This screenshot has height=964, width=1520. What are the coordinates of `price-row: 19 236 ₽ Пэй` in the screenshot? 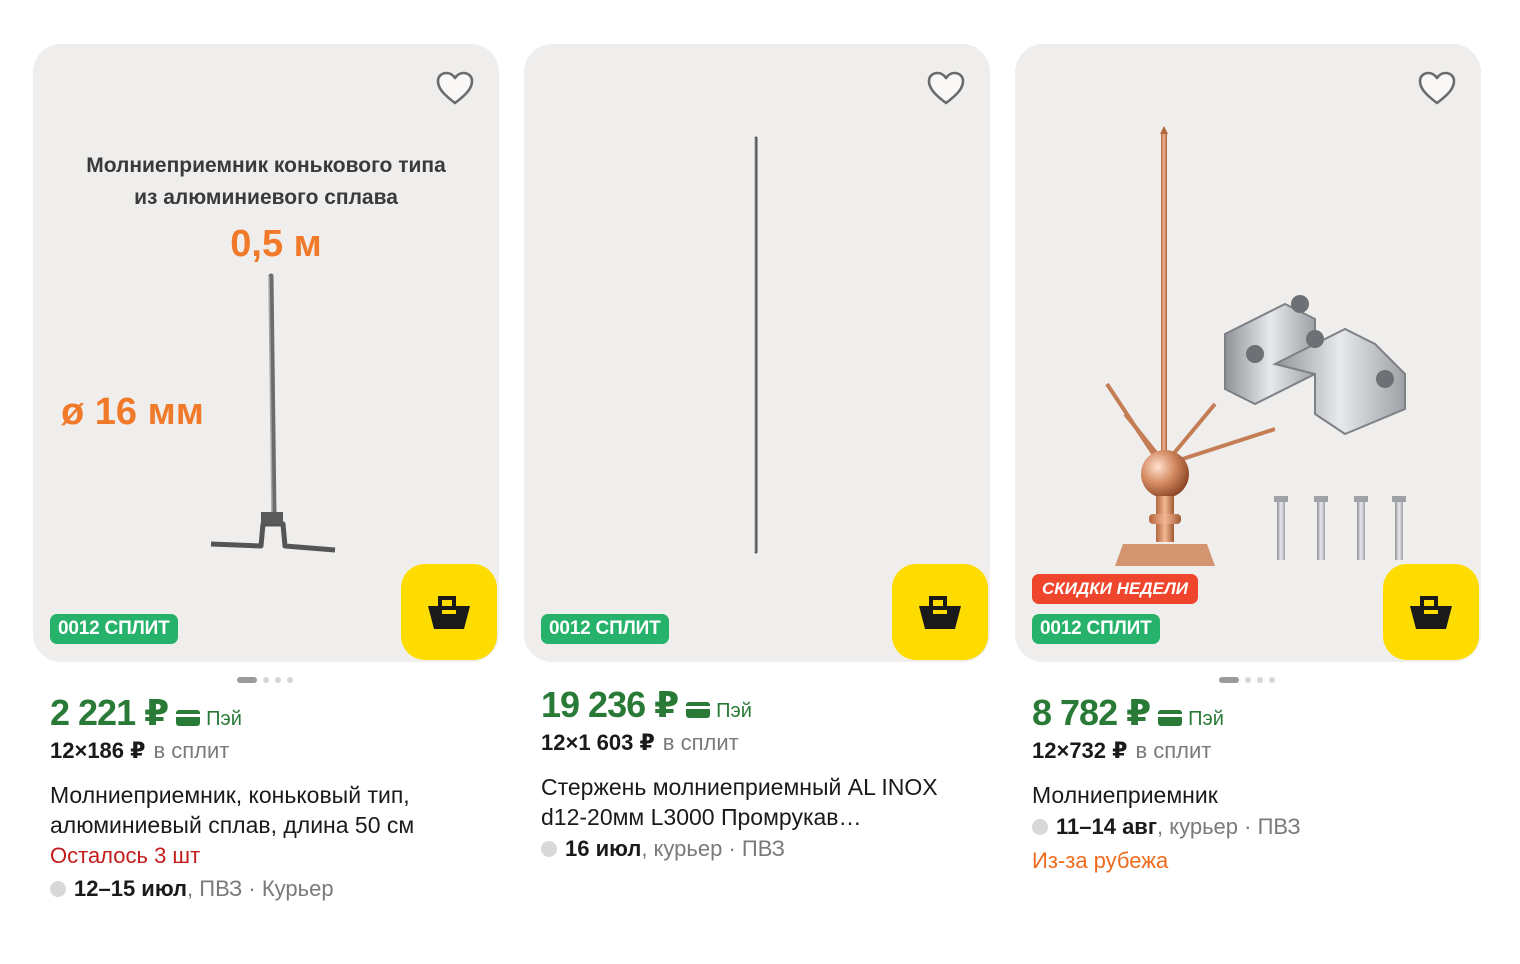 It's located at (765, 706).